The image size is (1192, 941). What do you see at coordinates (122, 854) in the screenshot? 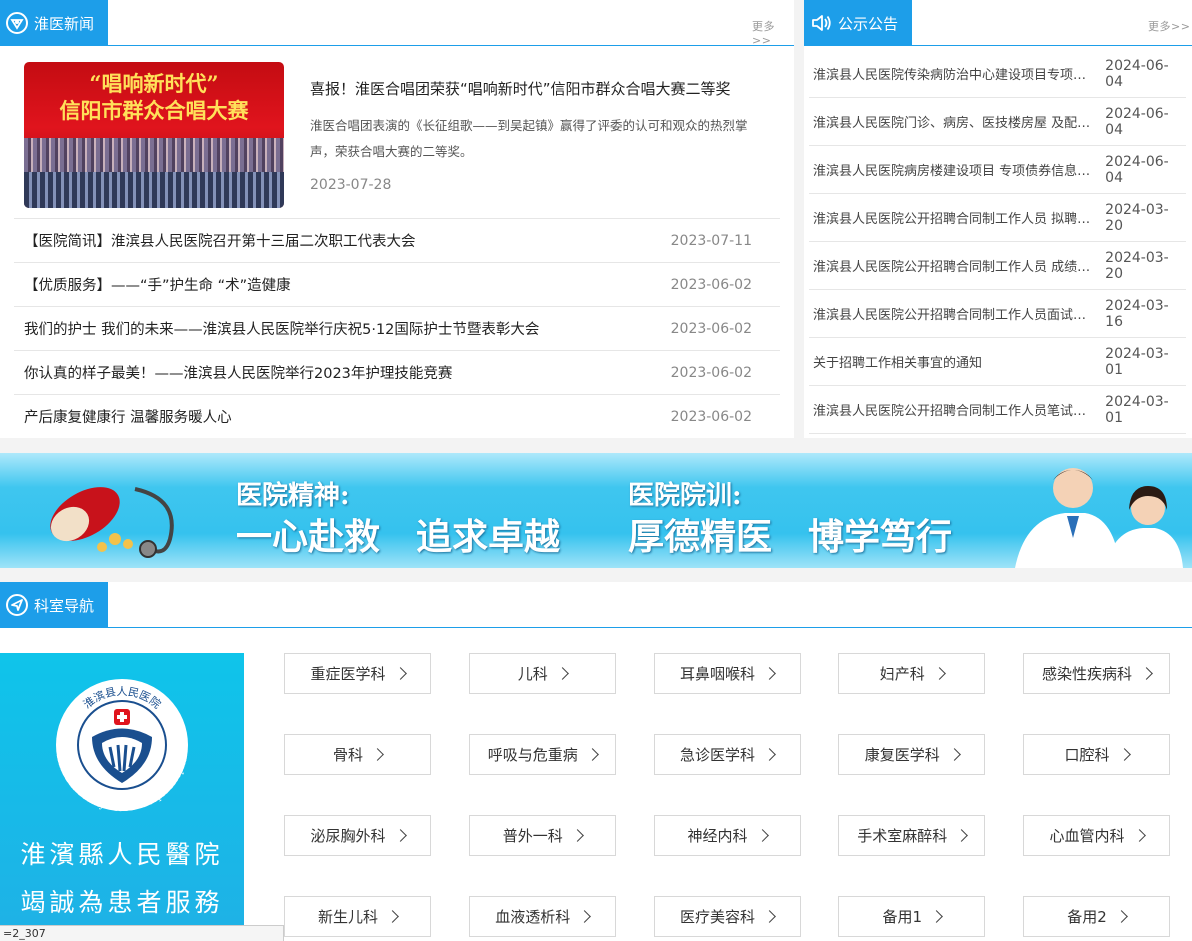
I see `logo-slogan-line-1: 淮濱縣人民醫院` at bounding box center [122, 854].